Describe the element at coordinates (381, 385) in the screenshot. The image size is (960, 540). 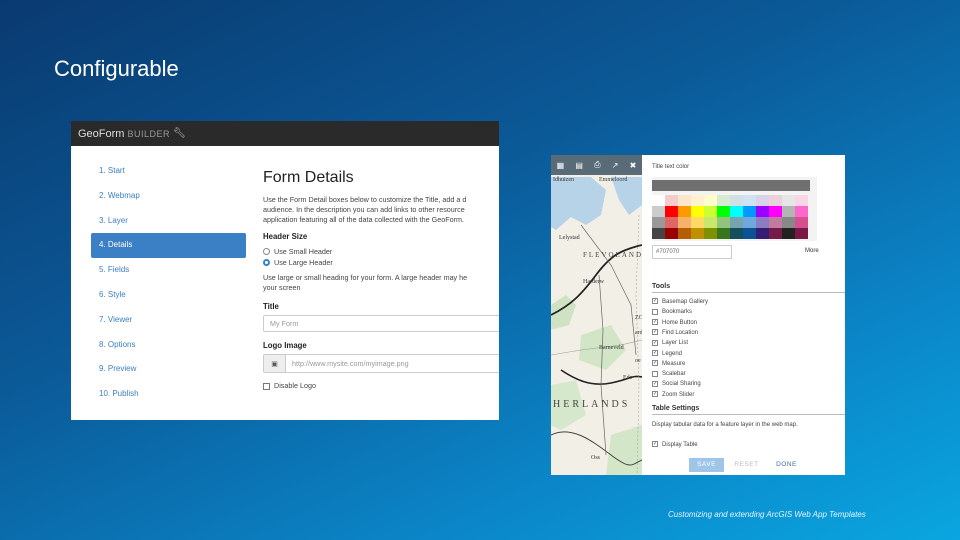
I see `disable-logo-checkbox: Disable Logo` at that location.